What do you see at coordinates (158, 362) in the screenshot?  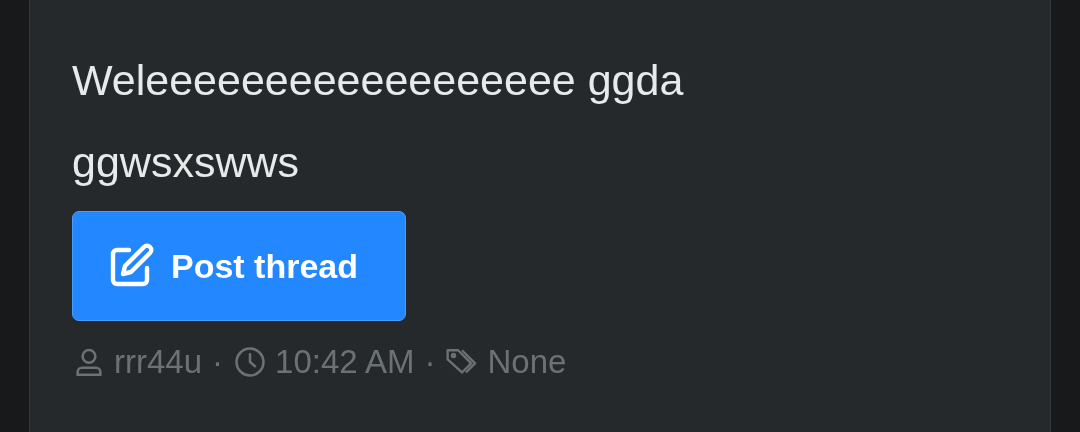 I see `author-name: rrr44u` at bounding box center [158, 362].